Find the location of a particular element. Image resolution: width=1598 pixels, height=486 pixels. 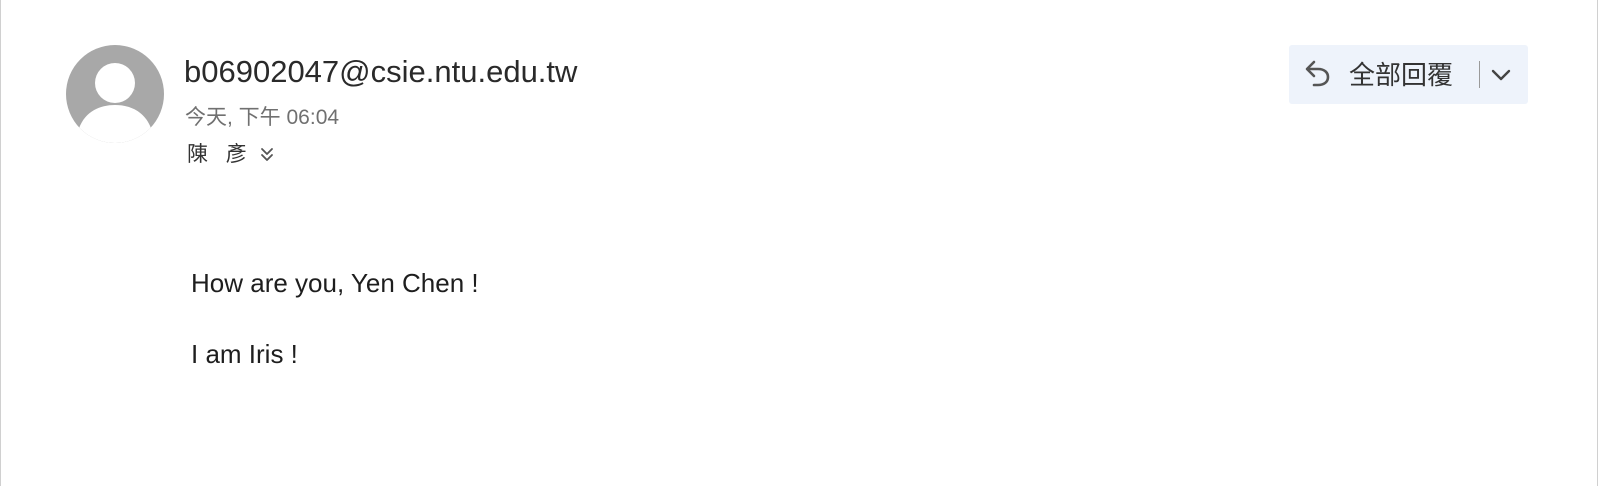

sender-email: b06902047@csie.ntu.edu.tw is located at coordinates (380, 72).